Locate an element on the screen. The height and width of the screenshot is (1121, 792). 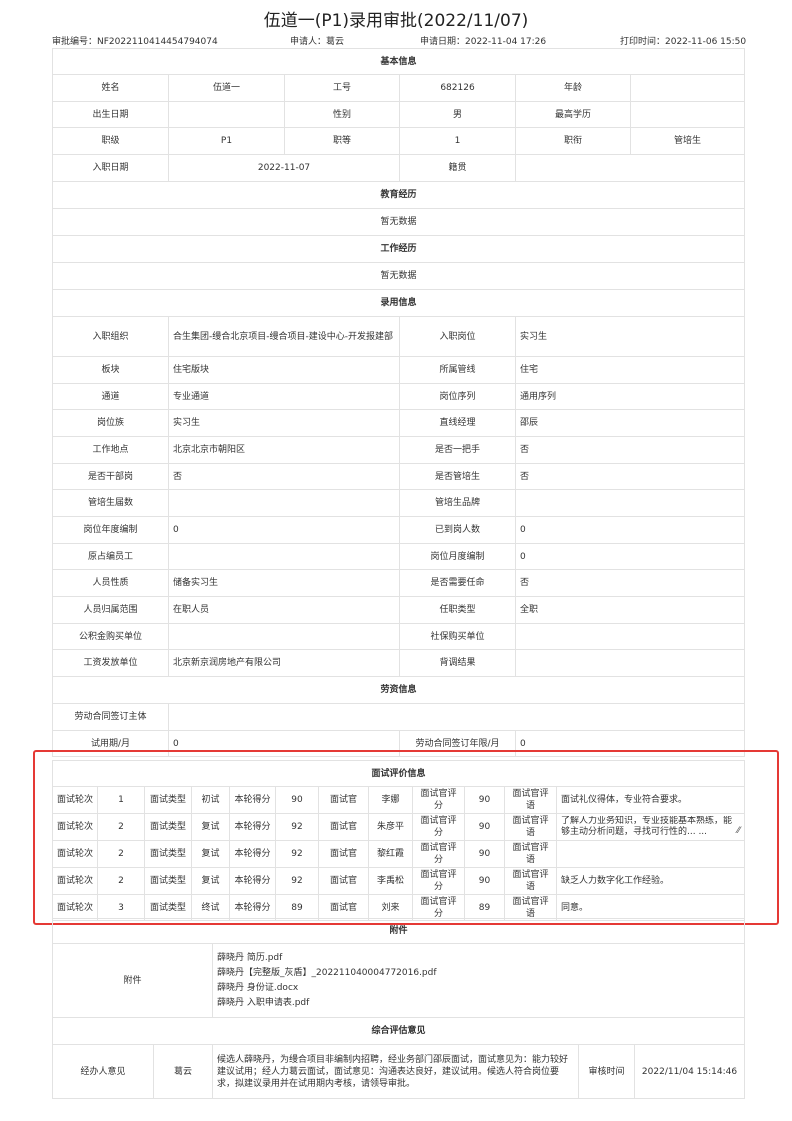
hire-field-value: 储备实习生 is located at coordinates (284, 583).